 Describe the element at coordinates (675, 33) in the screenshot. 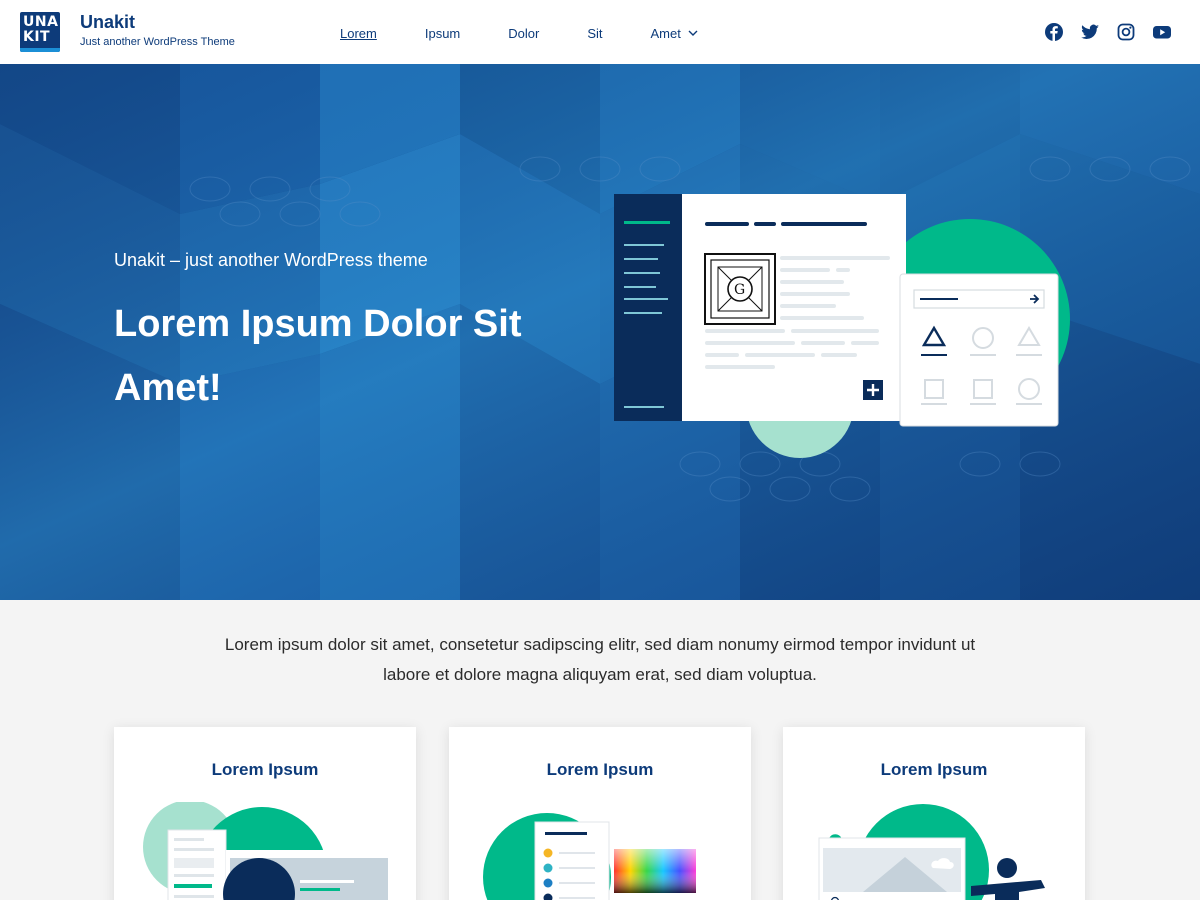

I see `nav-item-amet: Amet` at that location.